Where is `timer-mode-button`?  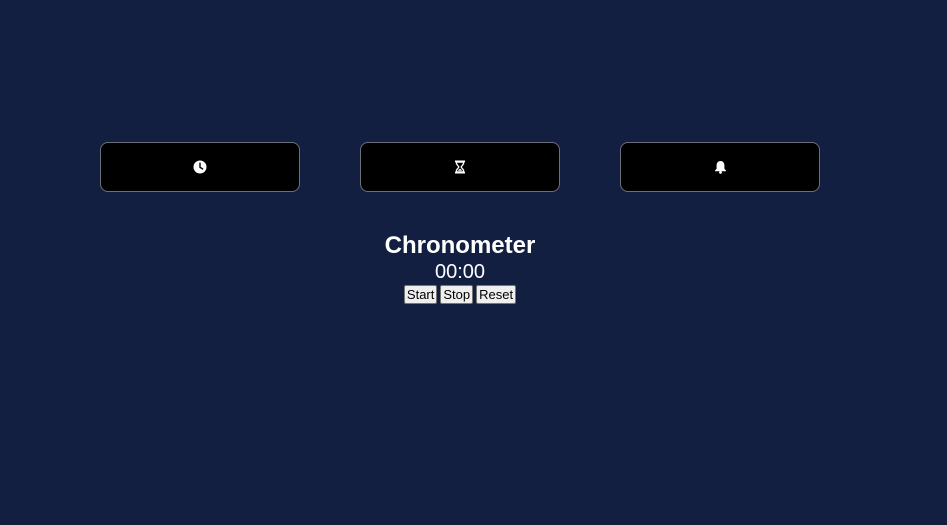
timer-mode-button is located at coordinates (460, 167).